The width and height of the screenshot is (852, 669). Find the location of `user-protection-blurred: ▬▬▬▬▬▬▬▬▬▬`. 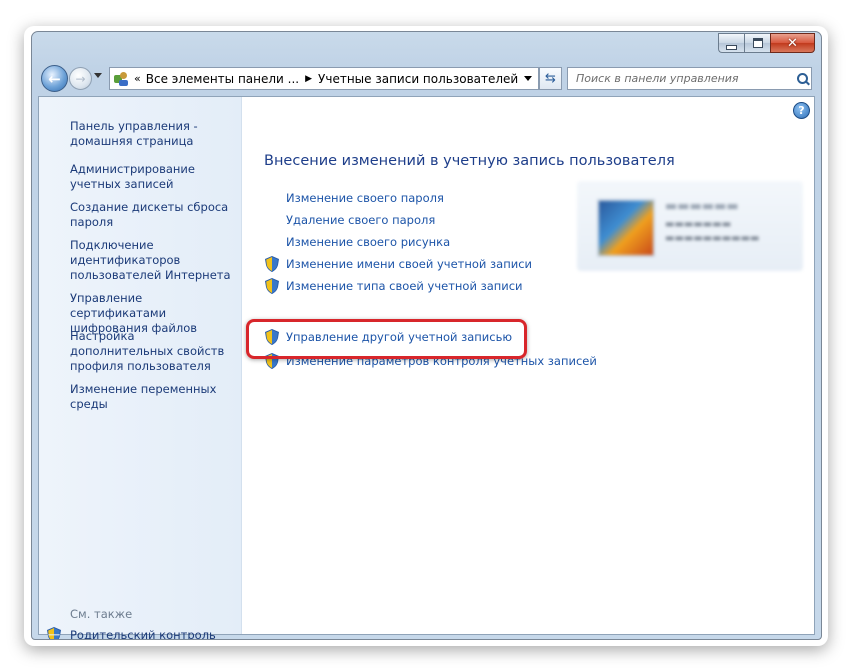

user-protection-blurred: ▬▬▬▬▬▬▬▬▬▬ is located at coordinates (712, 238).